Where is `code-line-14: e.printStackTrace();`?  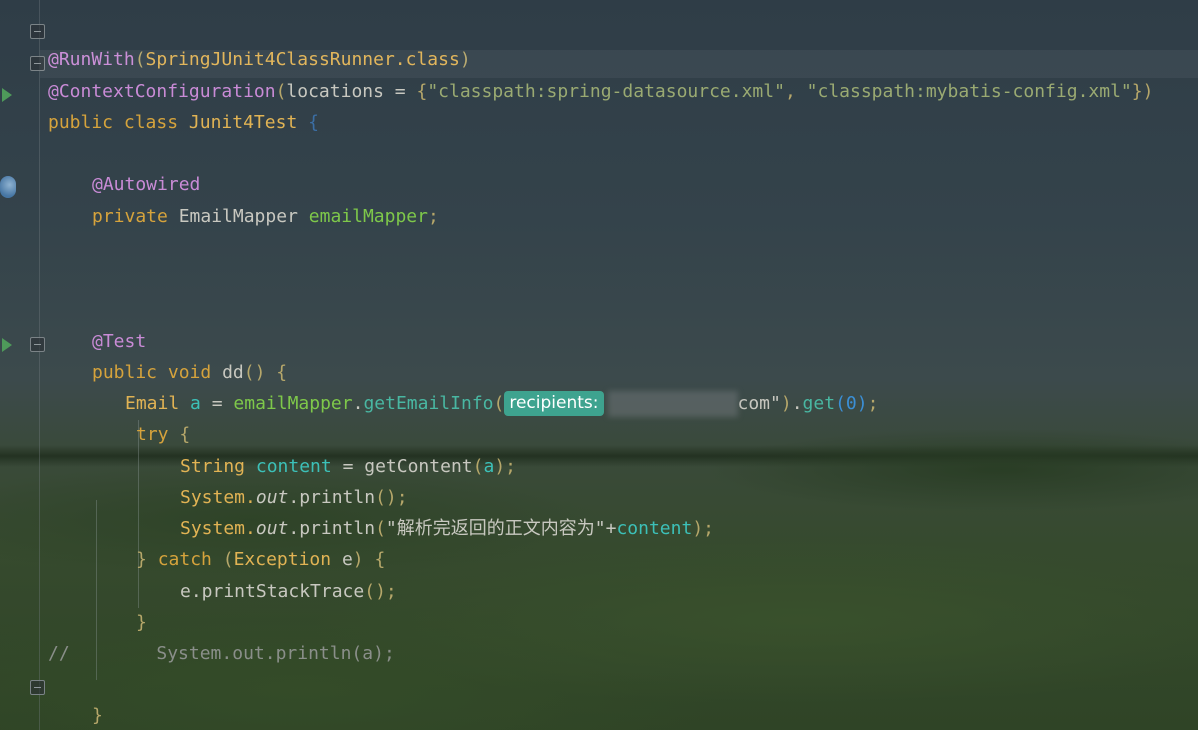 code-line-14: e.printStackTrace(); is located at coordinates (288, 576).